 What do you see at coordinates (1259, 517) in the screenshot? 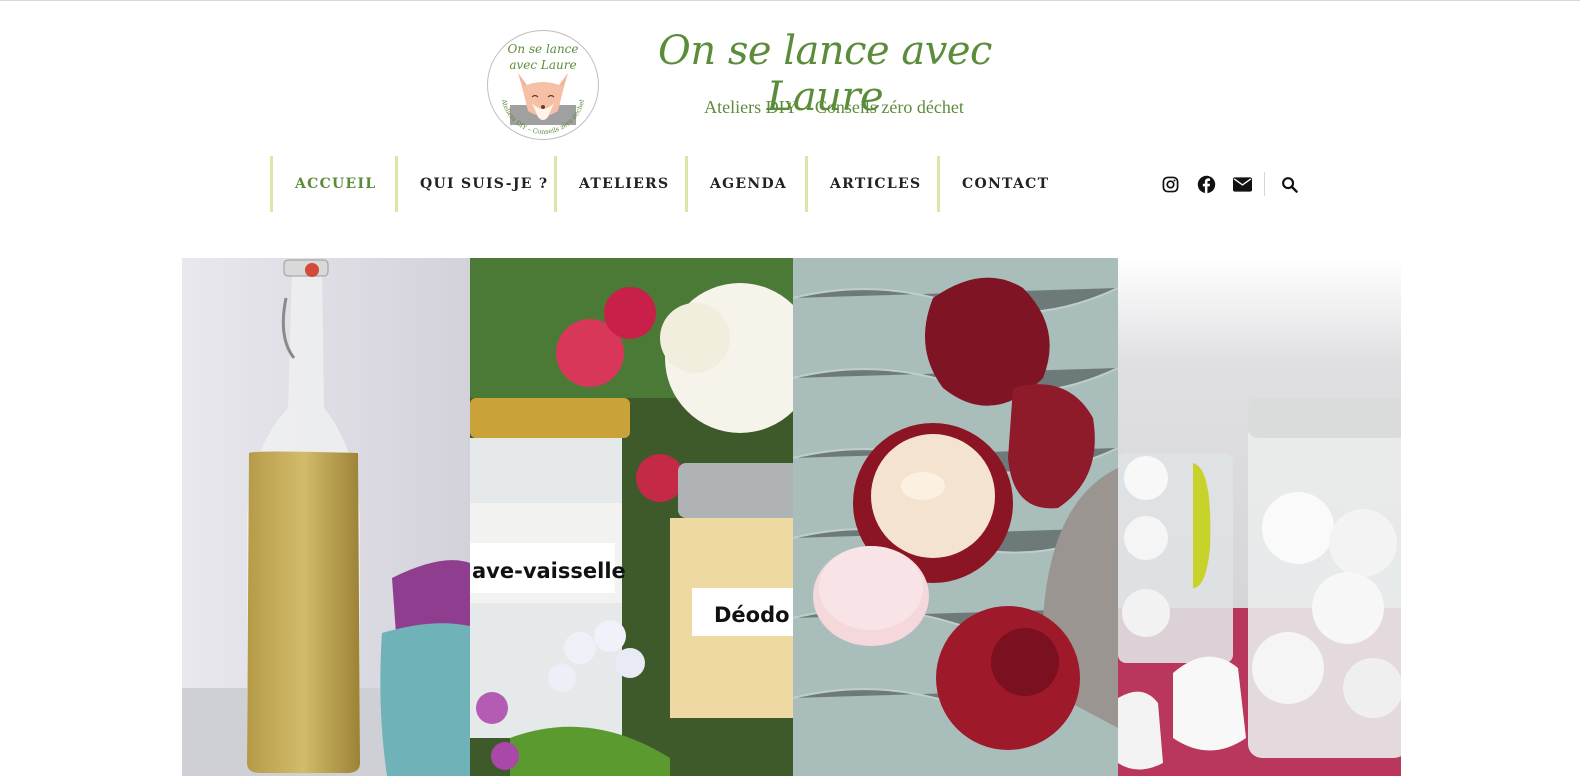
I see `hero-image-tablets` at bounding box center [1259, 517].